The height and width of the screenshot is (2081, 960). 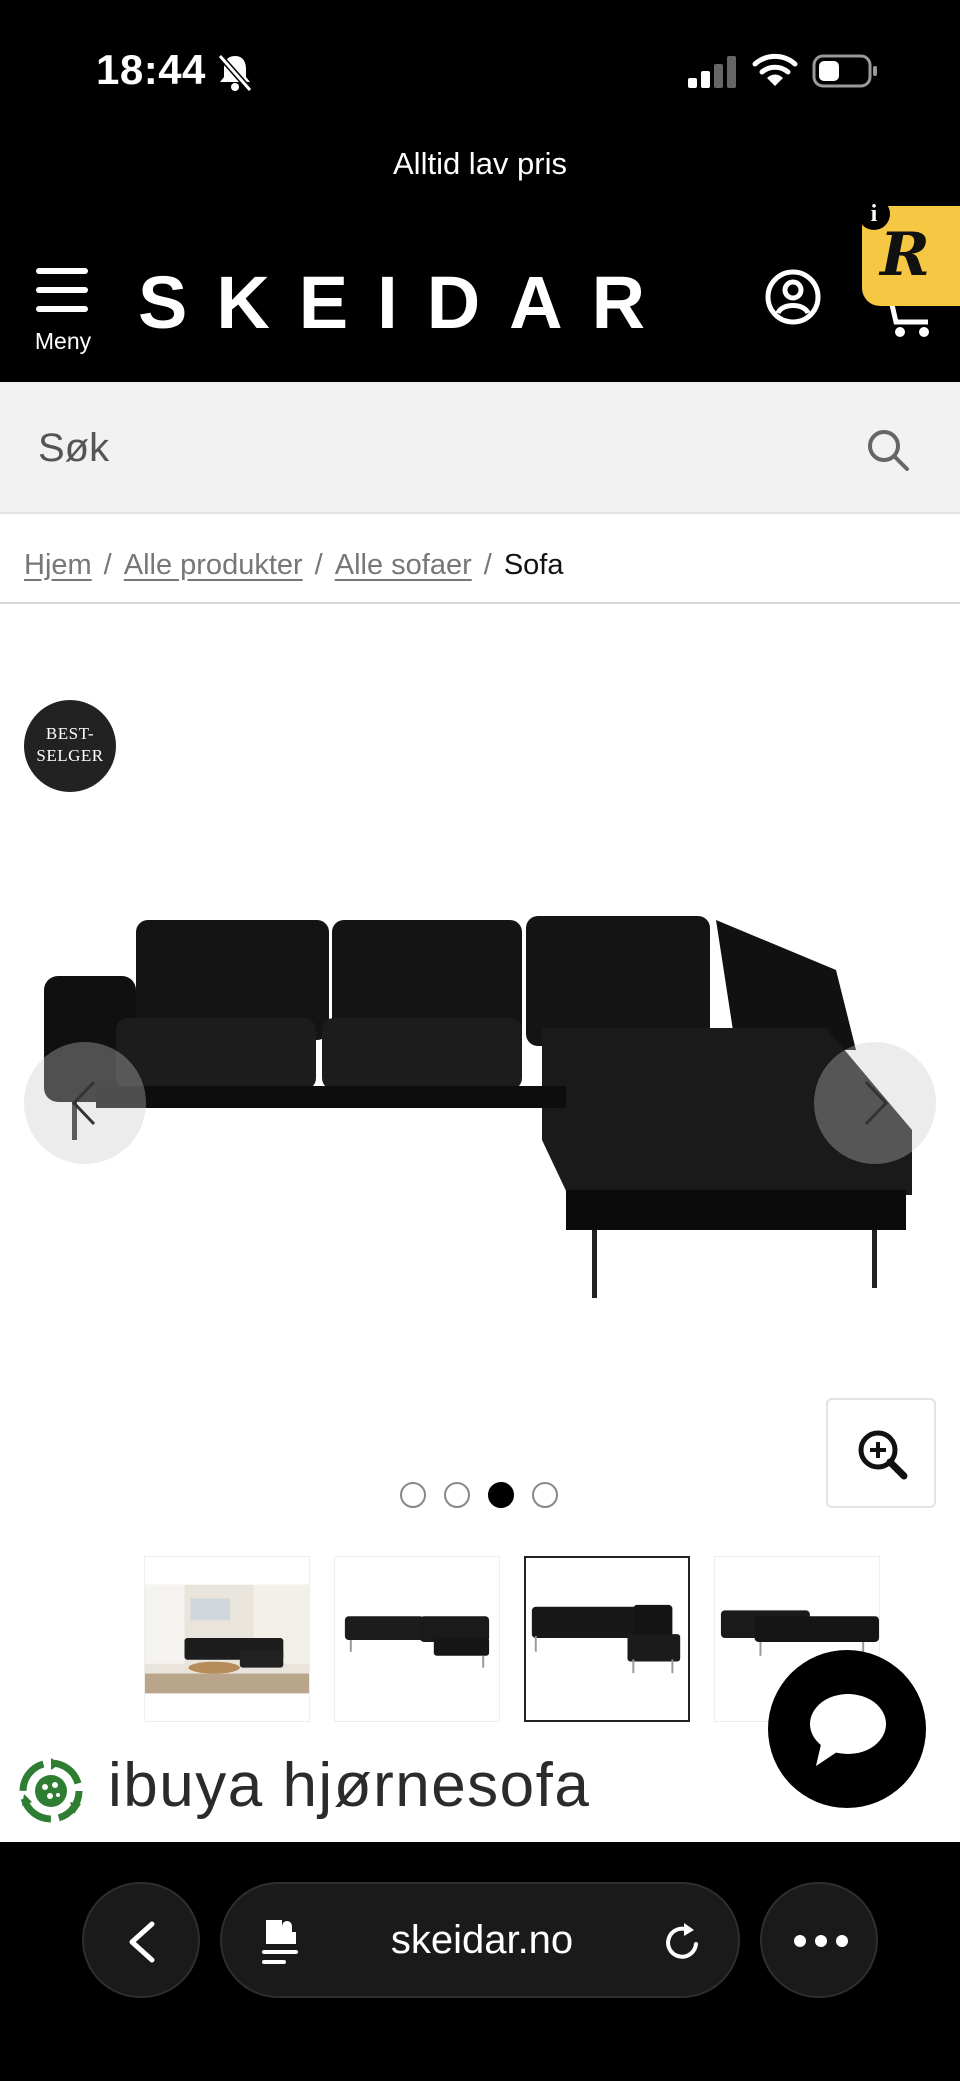 What do you see at coordinates (480, 163) in the screenshot?
I see `promo-text: Alltid lav pris` at bounding box center [480, 163].